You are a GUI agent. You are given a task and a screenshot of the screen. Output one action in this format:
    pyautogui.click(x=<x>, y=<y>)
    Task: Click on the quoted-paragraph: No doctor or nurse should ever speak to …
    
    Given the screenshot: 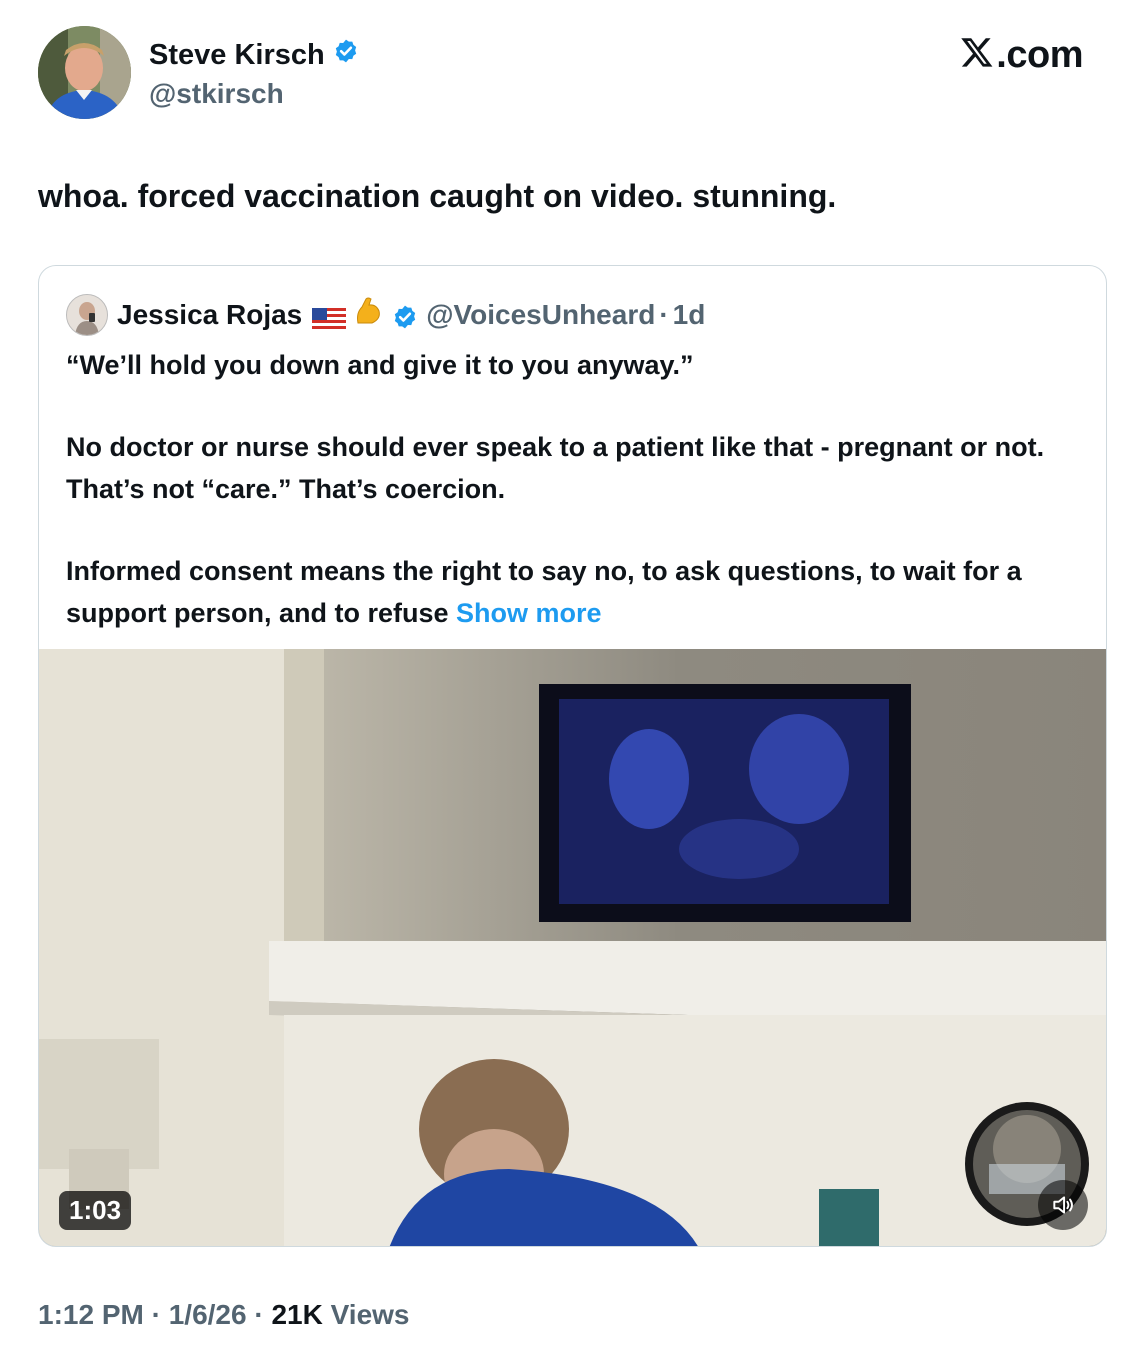 What is the action you would take?
    pyautogui.click(x=555, y=468)
    